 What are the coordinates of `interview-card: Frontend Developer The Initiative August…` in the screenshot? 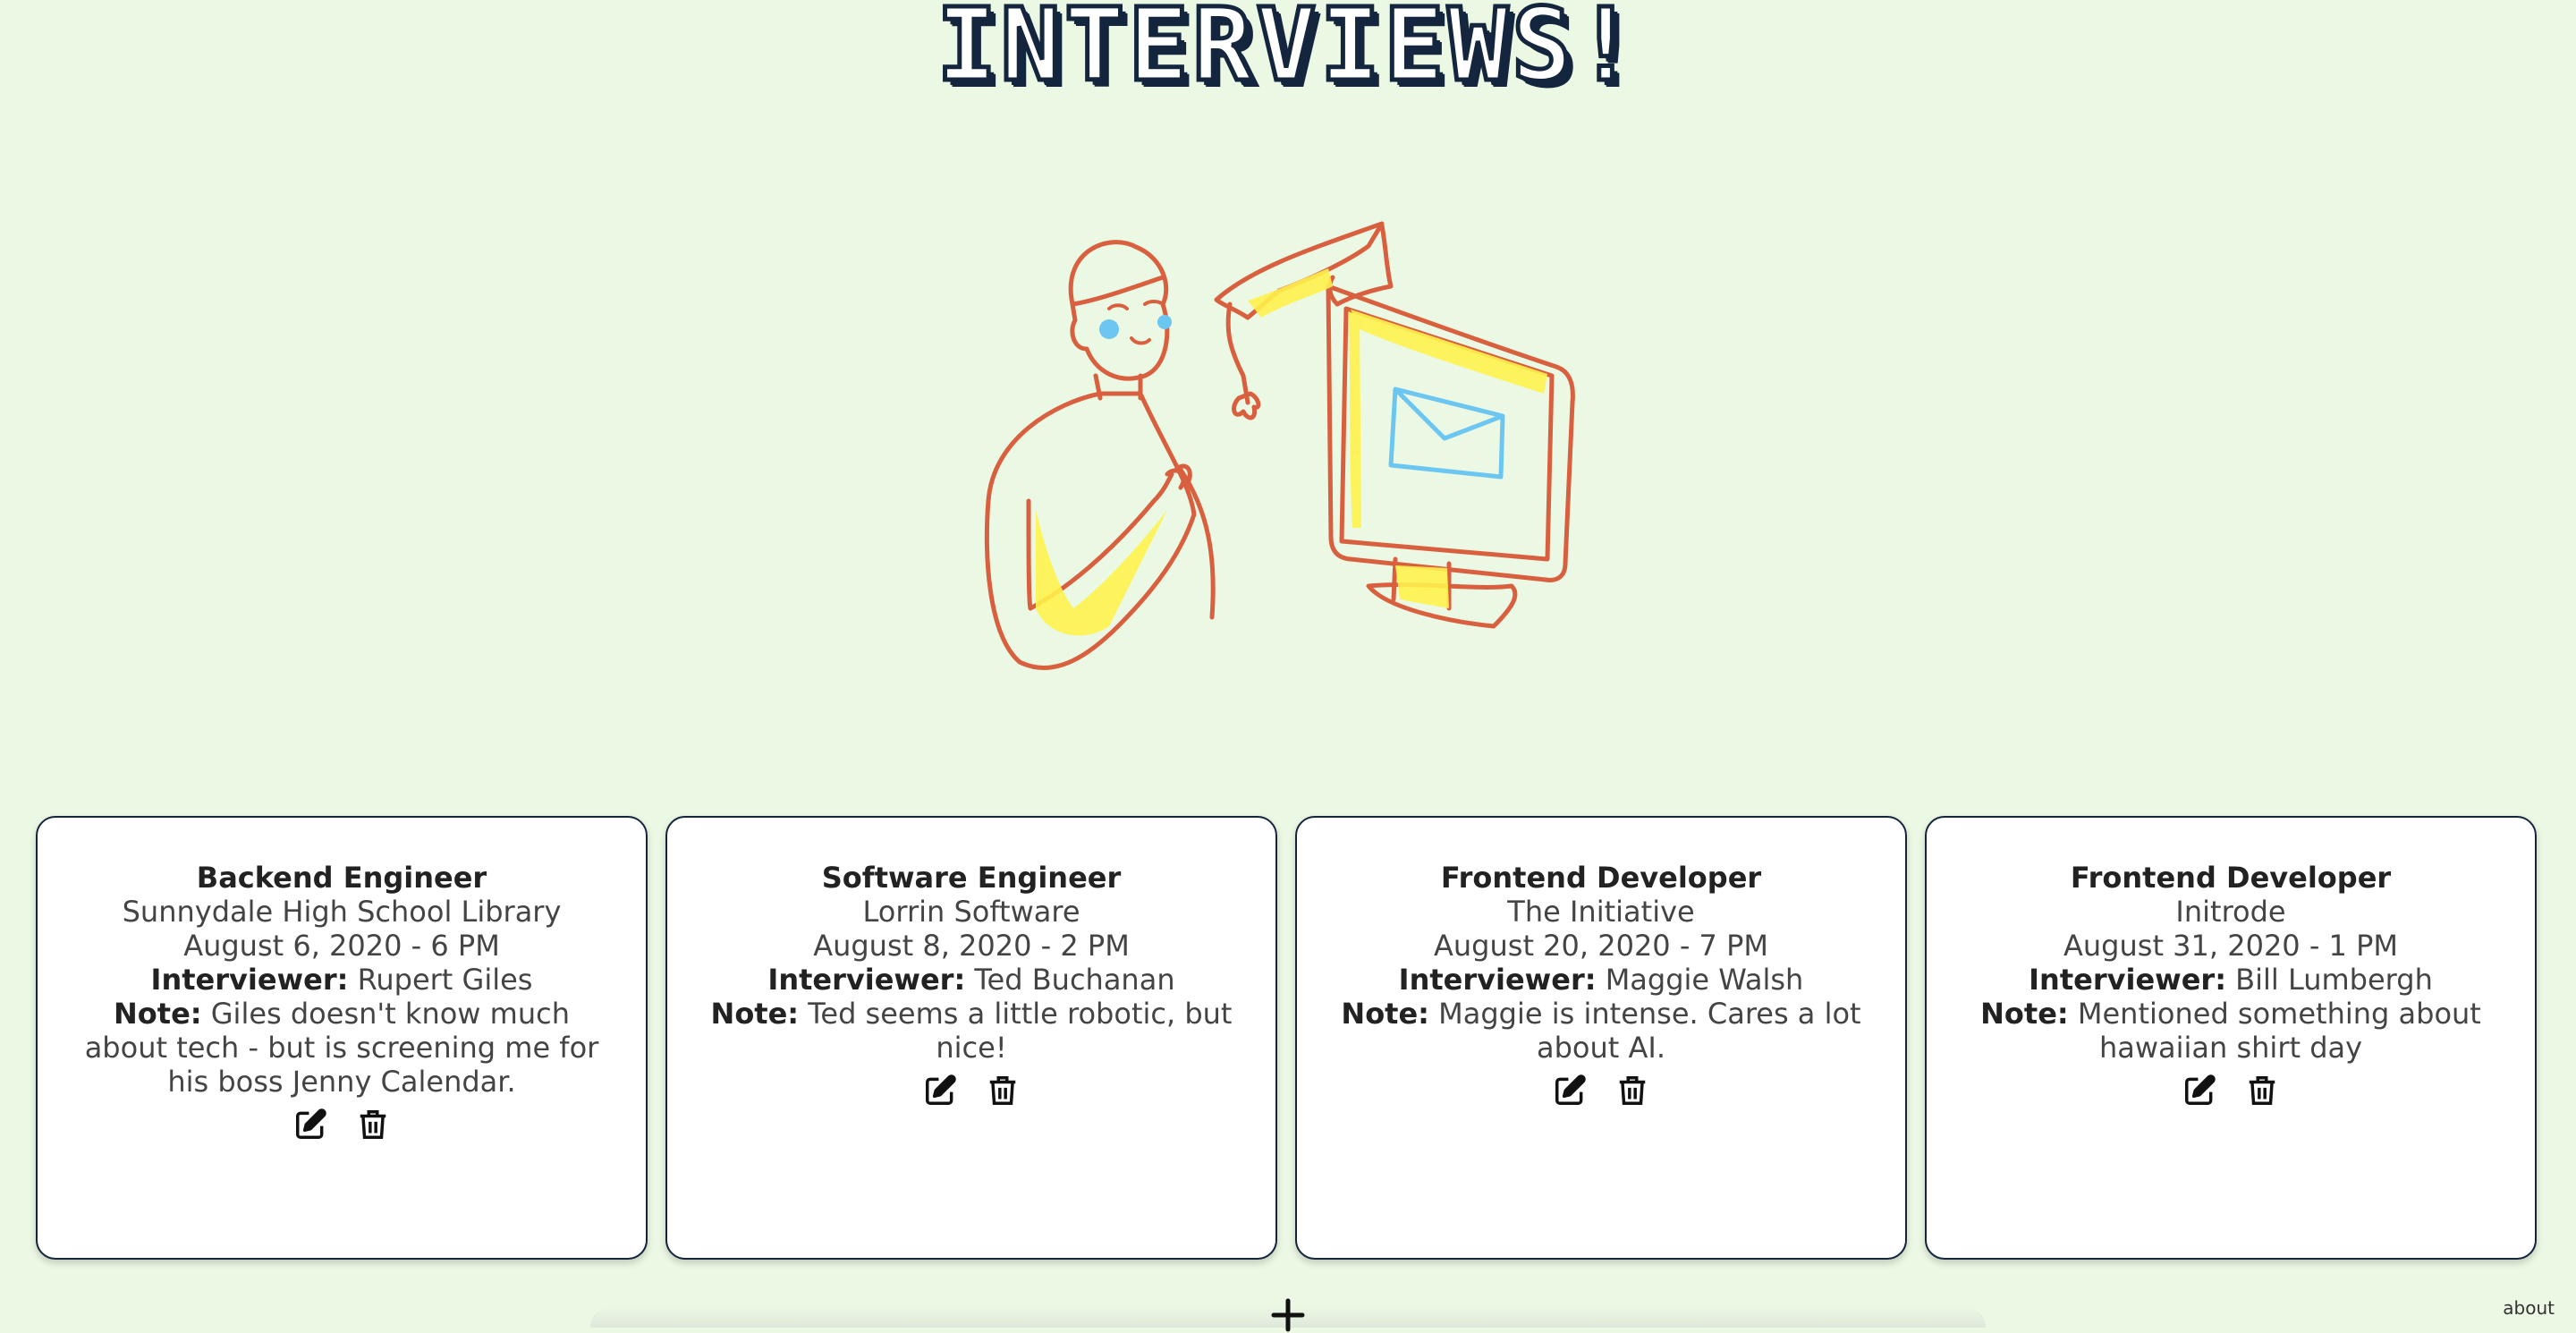 It's located at (1601, 1038).